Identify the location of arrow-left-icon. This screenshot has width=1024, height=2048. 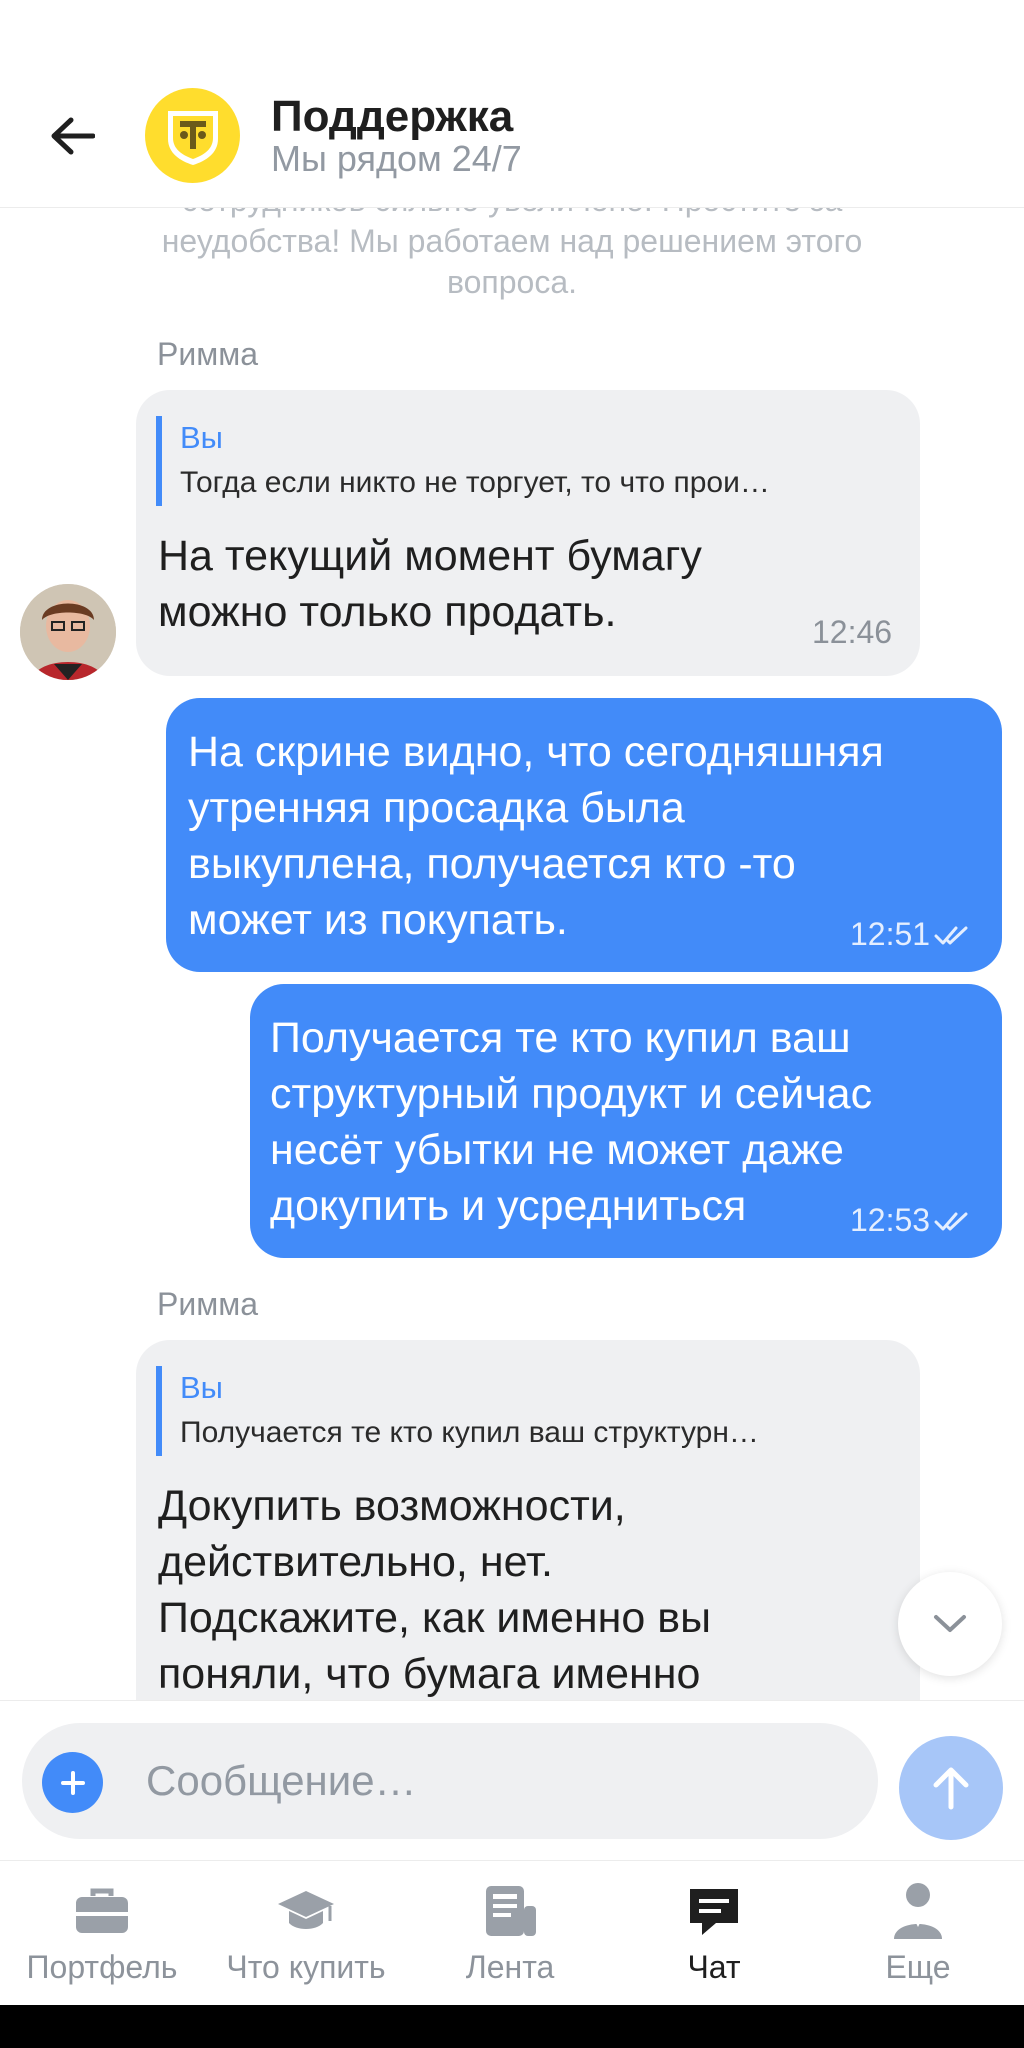
(73, 136).